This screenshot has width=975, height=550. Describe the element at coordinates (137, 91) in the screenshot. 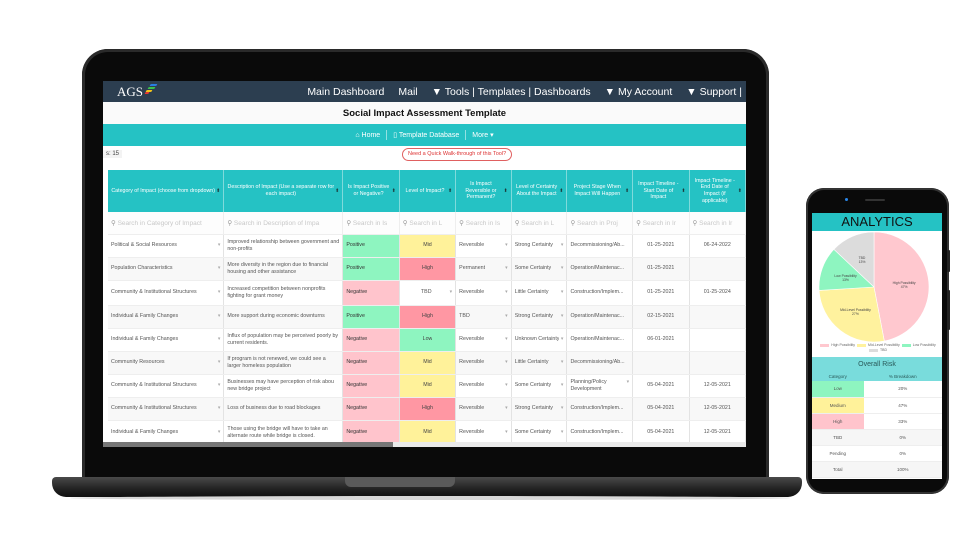

I see `ags-logo: AGS` at that location.